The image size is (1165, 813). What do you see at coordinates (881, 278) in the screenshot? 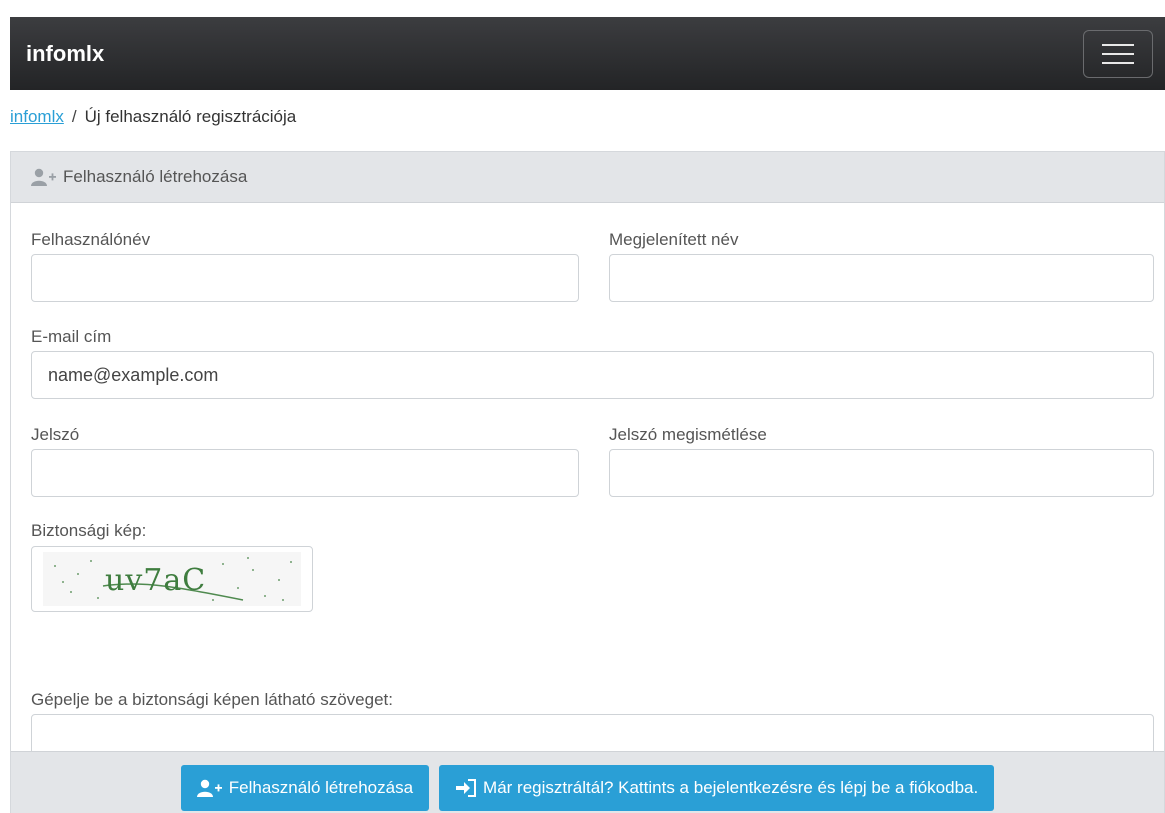
I see `display-name-input` at bounding box center [881, 278].